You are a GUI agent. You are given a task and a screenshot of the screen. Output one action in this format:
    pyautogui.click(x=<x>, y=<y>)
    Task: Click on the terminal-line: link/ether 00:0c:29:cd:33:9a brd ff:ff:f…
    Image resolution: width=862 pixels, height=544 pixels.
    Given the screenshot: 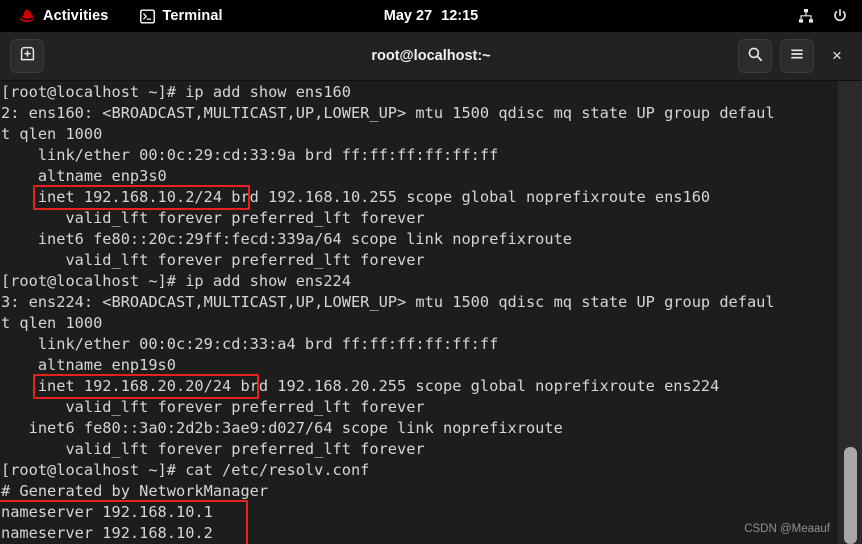 What is the action you would take?
    pyautogui.click(x=250, y=155)
    